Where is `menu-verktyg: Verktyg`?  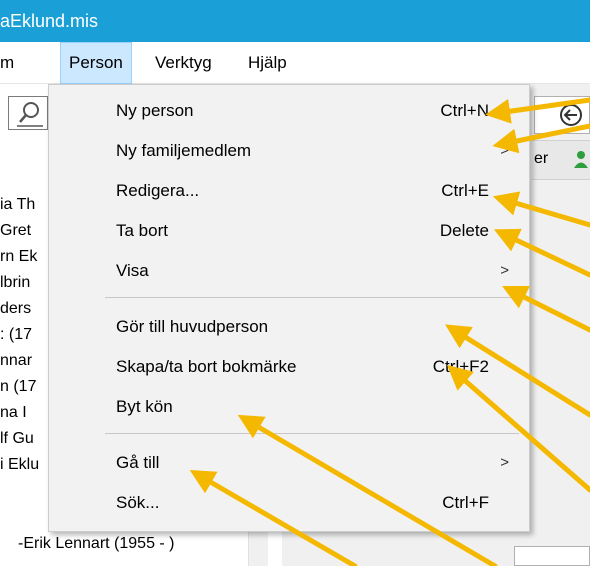
menu-verktyg: Verktyg is located at coordinates (183, 63).